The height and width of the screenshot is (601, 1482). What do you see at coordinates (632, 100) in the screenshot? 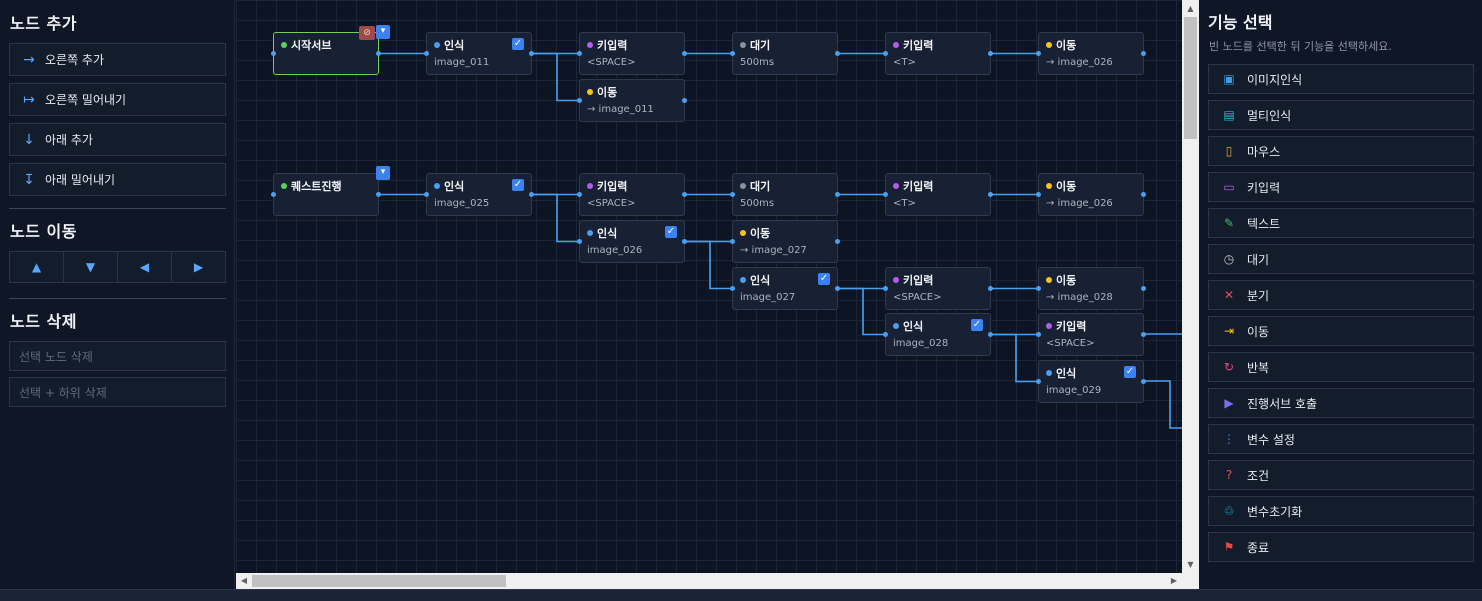
I see `flow-node: 이동 → image_011` at bounding box center [632, 100].